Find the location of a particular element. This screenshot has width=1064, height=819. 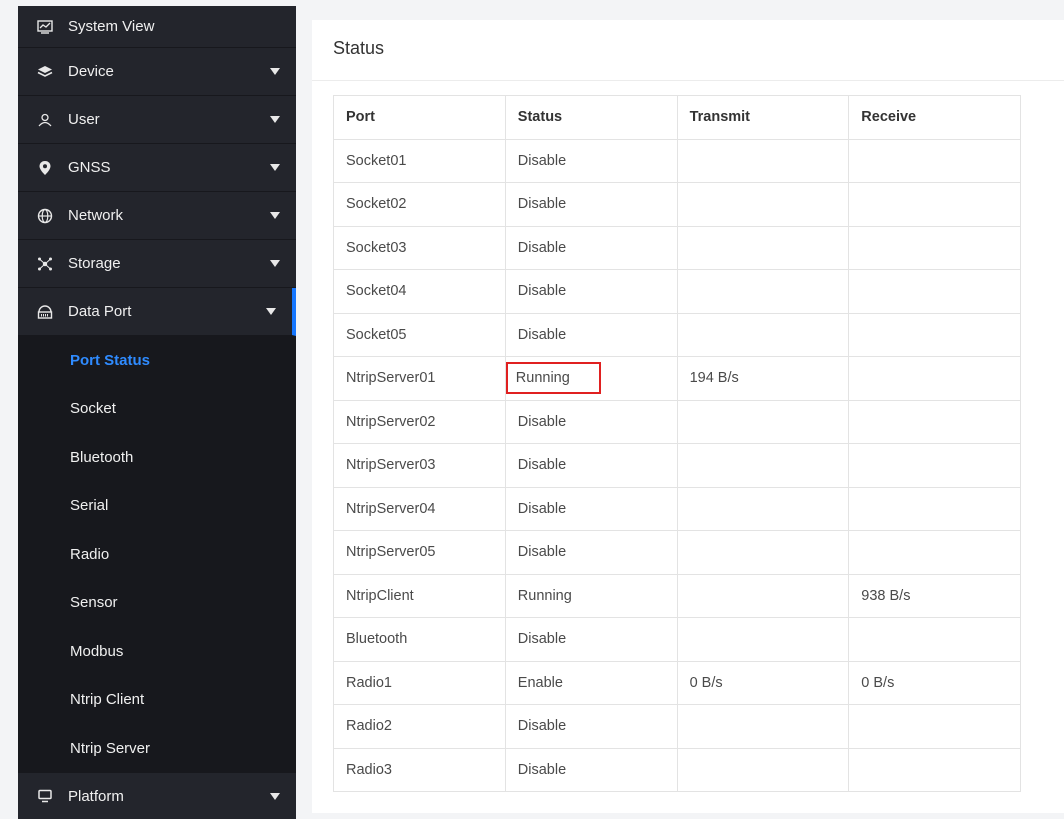

table-header-row: Port Status Transmit Receive is located at coordinates (677, 117).